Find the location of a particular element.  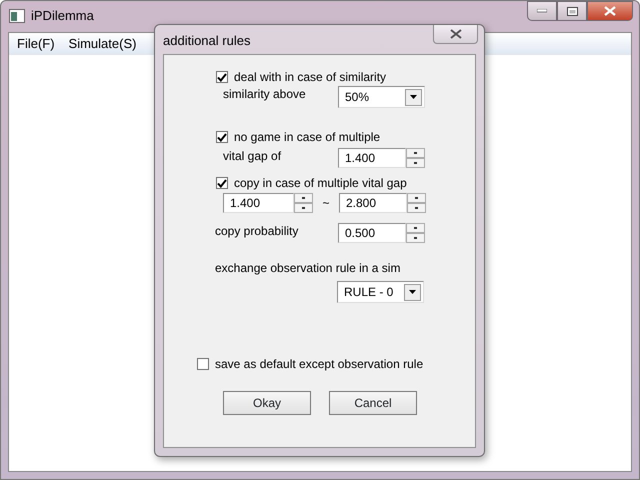

maximize-button is located at coordinates (572, 11).